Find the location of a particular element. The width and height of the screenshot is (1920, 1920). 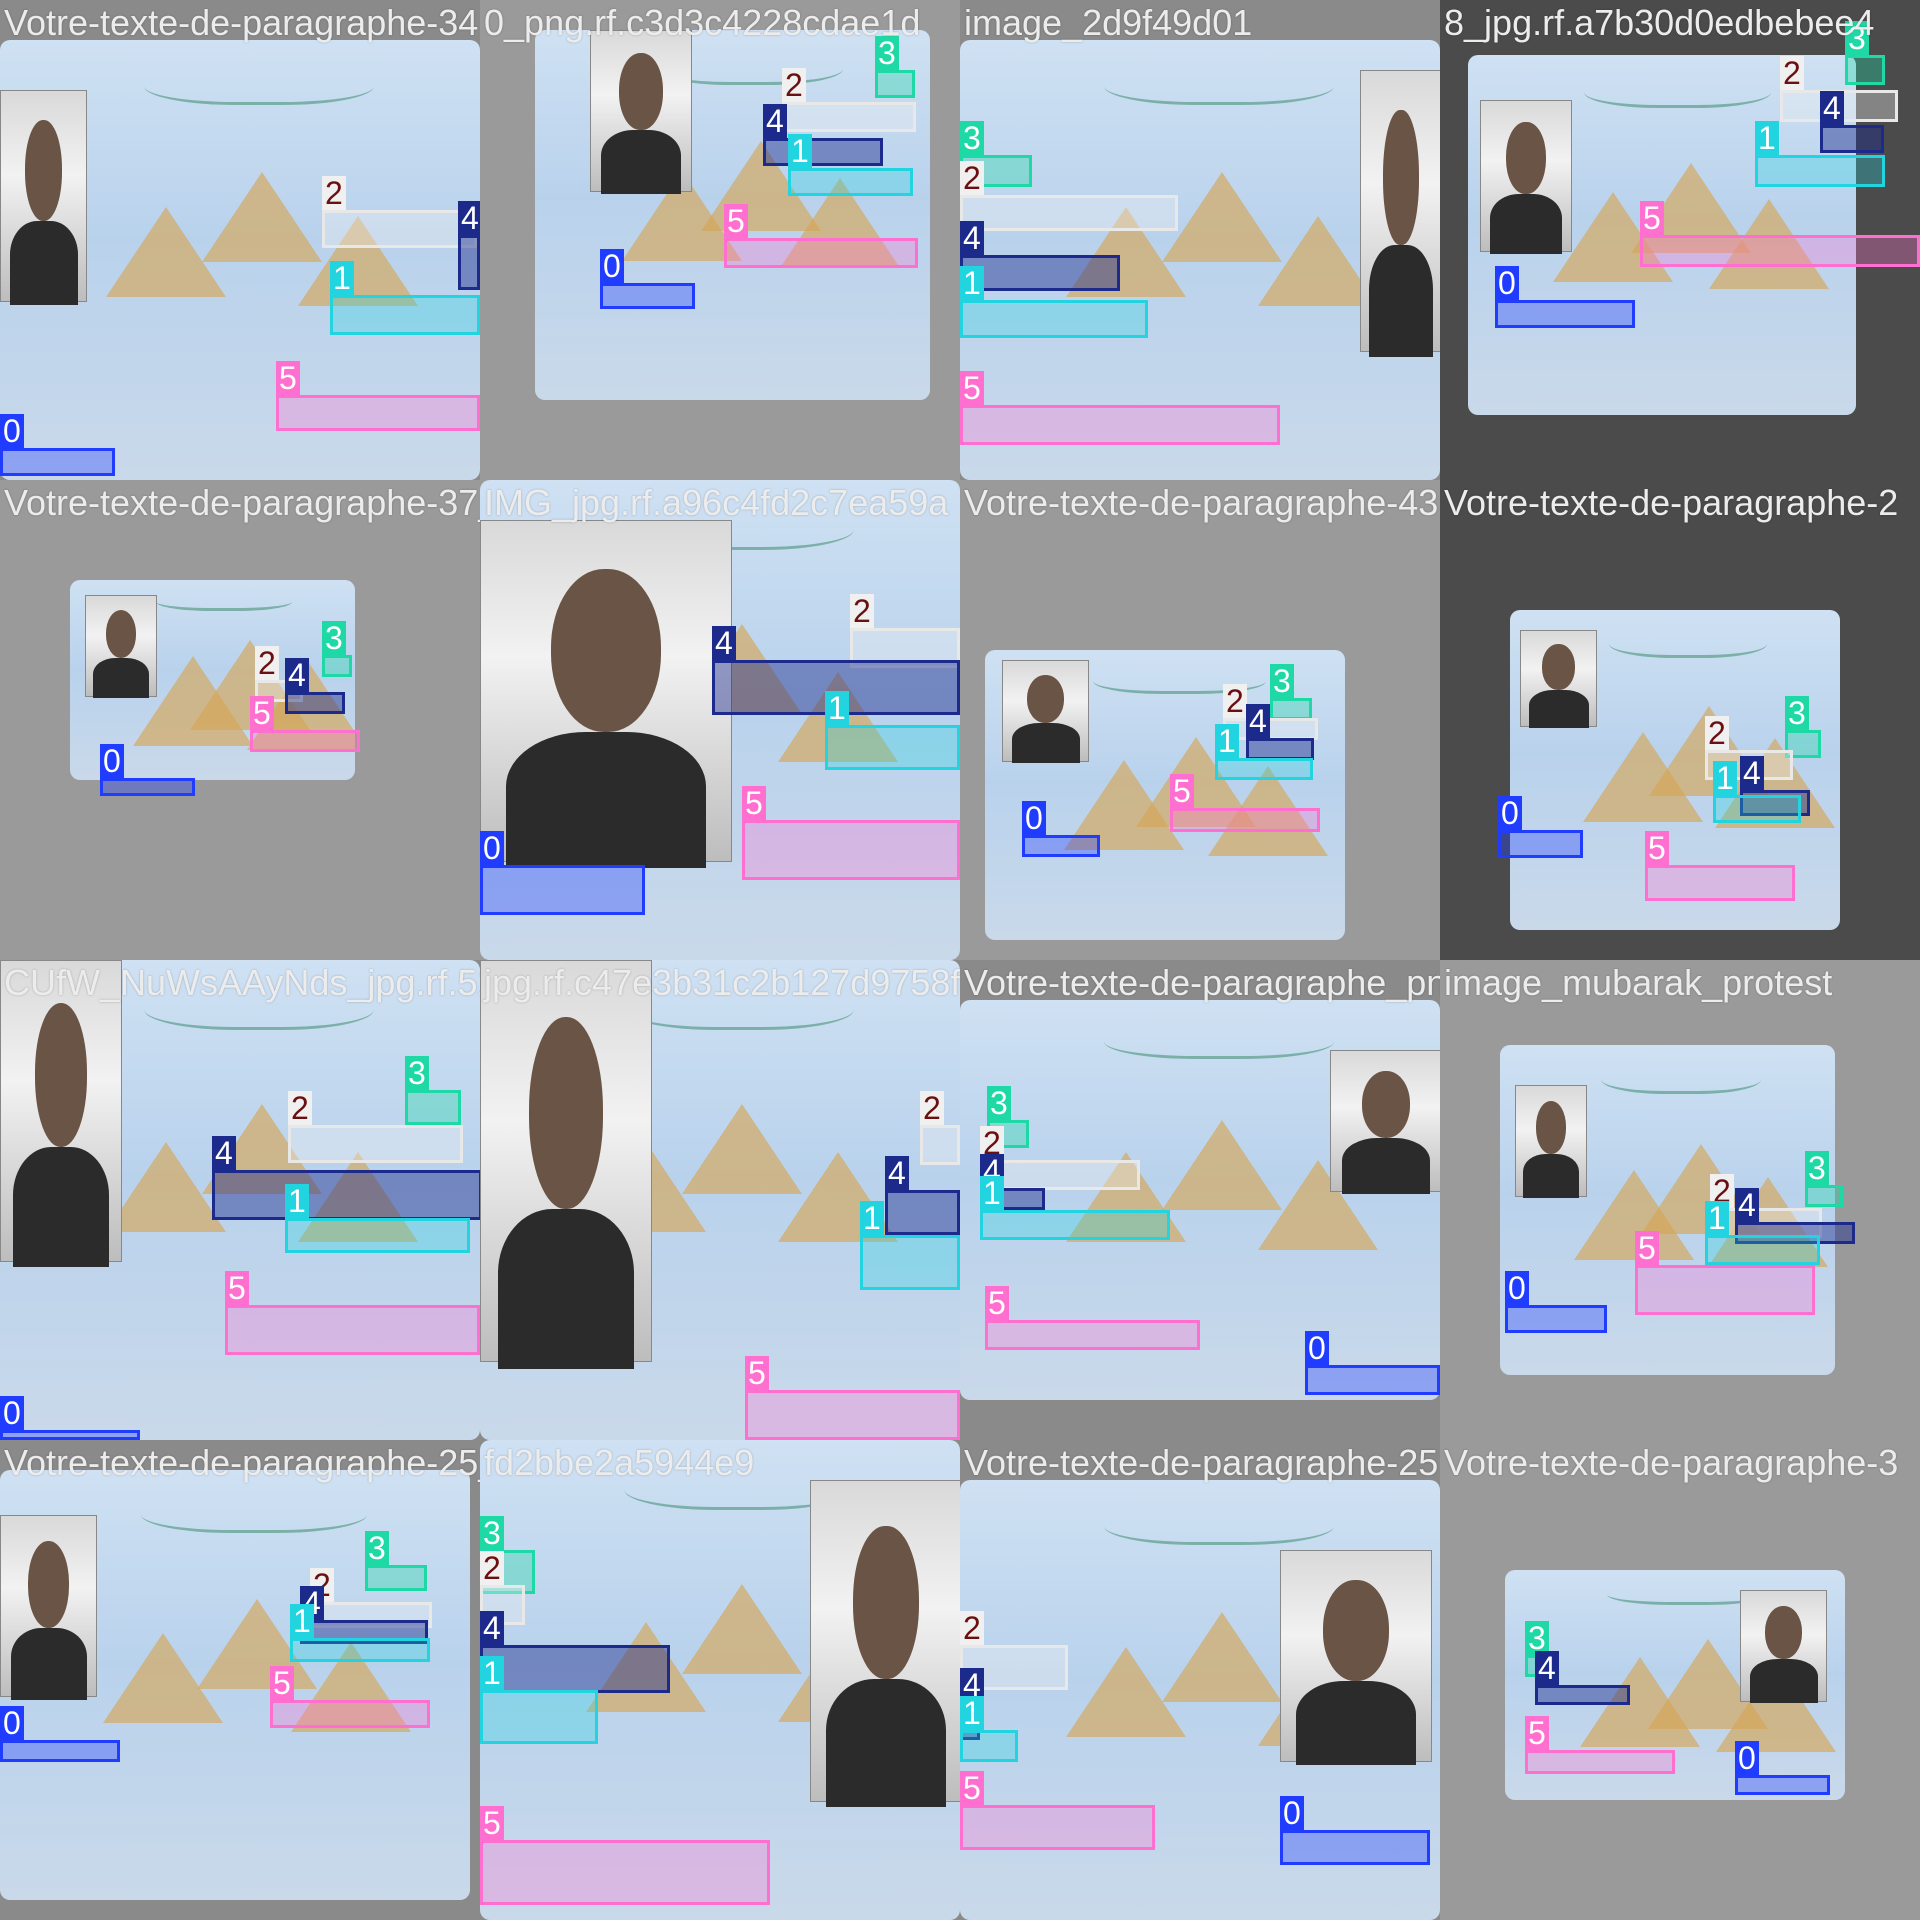

image-tile: 3 2 4 1 5 0 CUfW_NuWsAAyNds_jpg.rf.52a0 is located at coordinates (240, 1200).